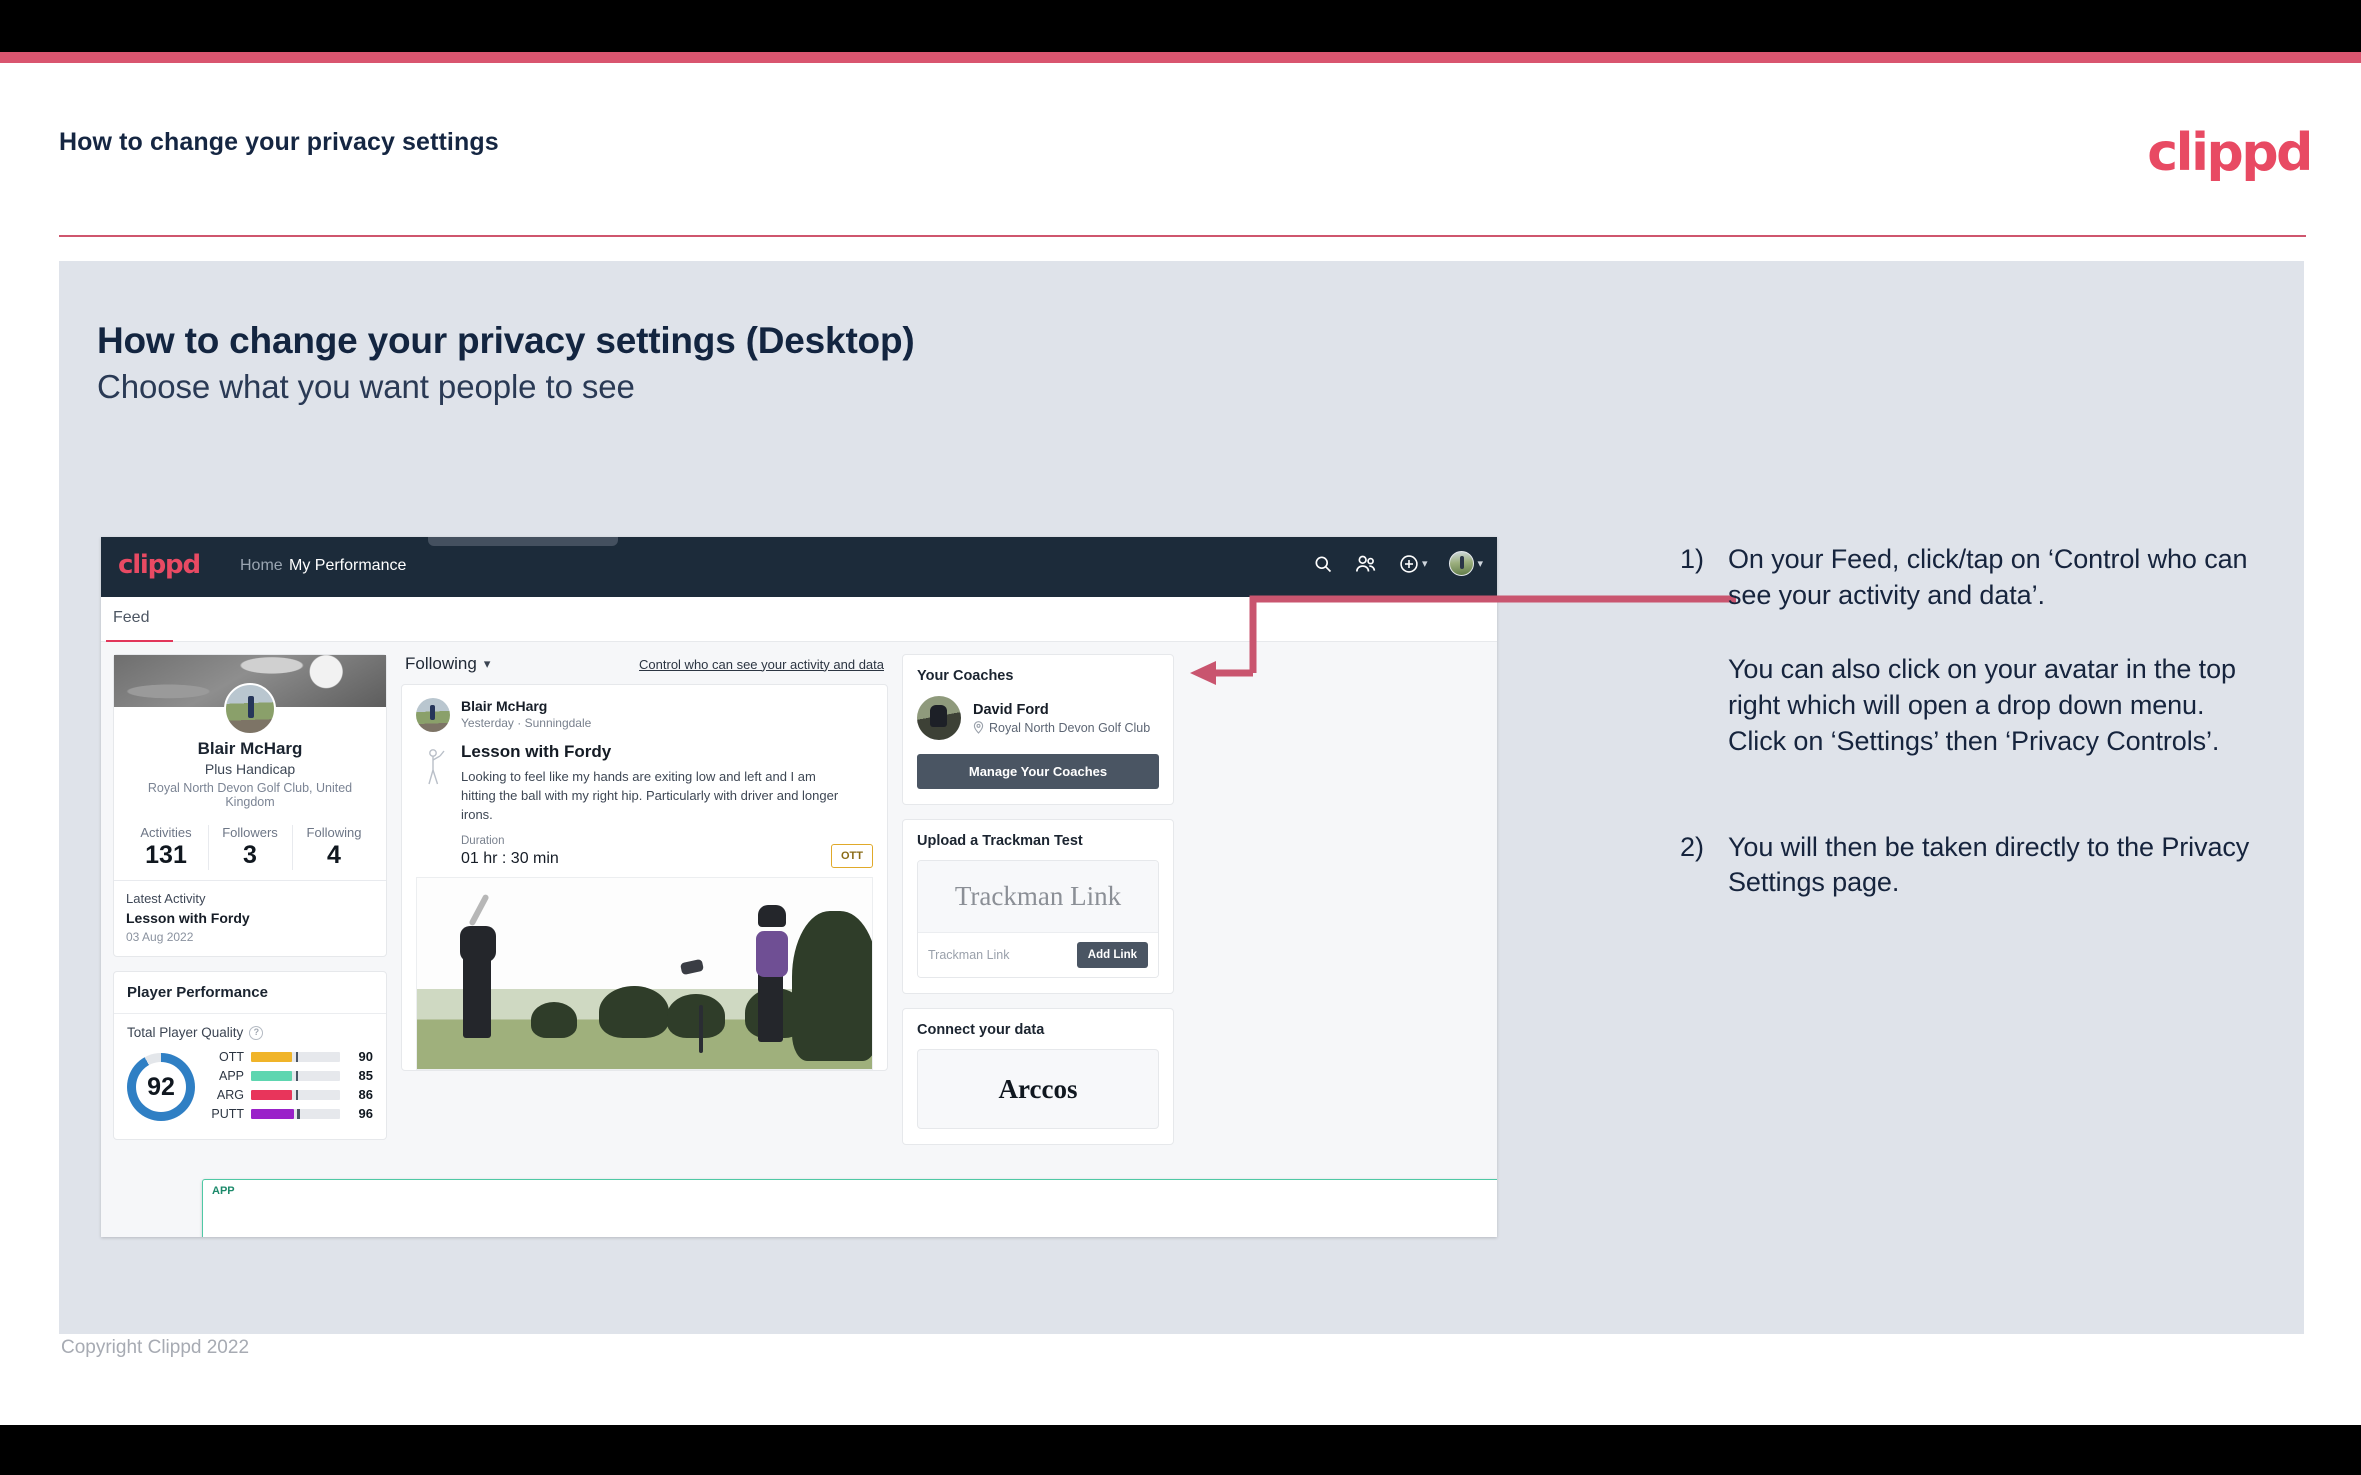  Describe the element at coordinates (1070, 727) in the screenshot. I see `coach-club-label: Royal North Devon Golf Club` at that location.